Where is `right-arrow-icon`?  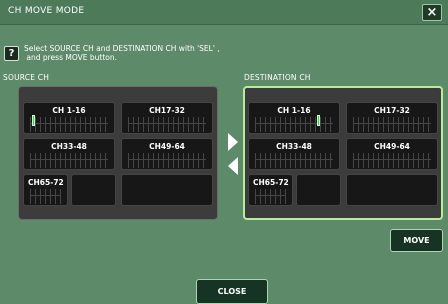 right-arrow-icon is located at coordinates (233, 142).